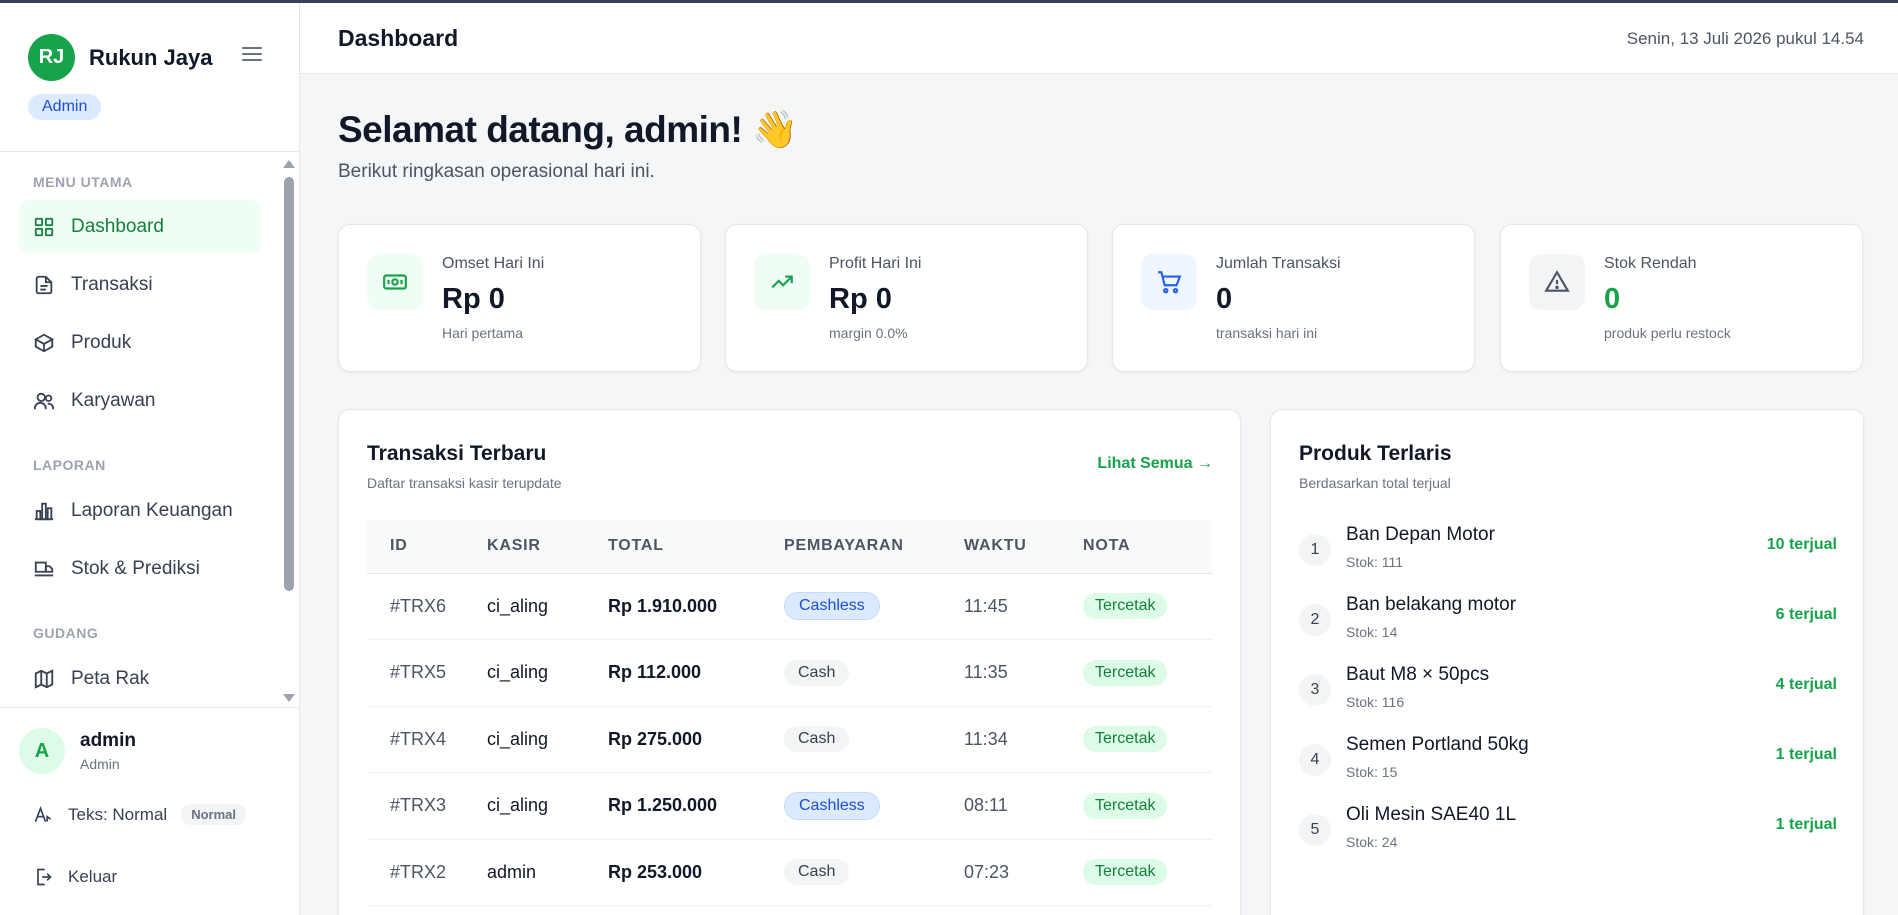 The image size is (1898, 915). What do you see at coordinates (1418, 674) in the screenshot?
I see `product-name: Baut M8 × 50pcs` at bounding box center [1418, 674].